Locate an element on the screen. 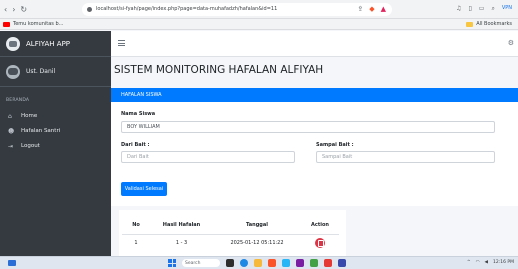  column-header: No is located at coordinates (136, 225).